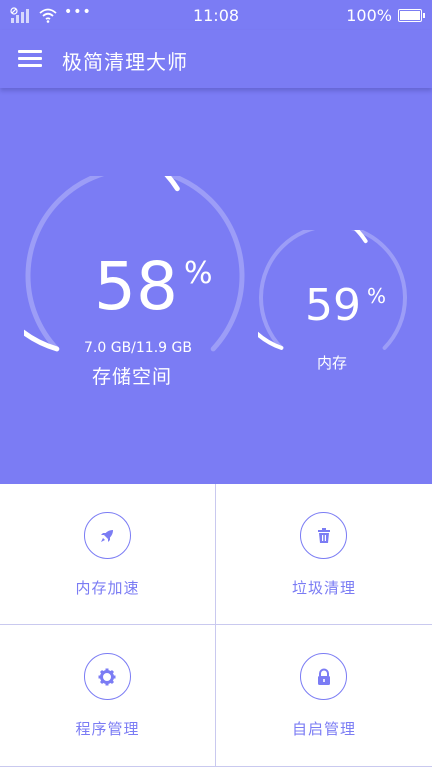 This screenshot has height=767, width=432. I want to click on app-manager-label: 程序管理, so click(107, 729).